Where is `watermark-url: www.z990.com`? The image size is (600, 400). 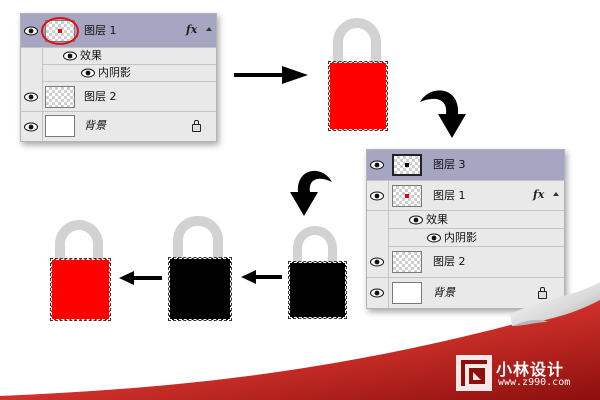 watermark-url: www.z990.com is located at coordinates (534, 382).